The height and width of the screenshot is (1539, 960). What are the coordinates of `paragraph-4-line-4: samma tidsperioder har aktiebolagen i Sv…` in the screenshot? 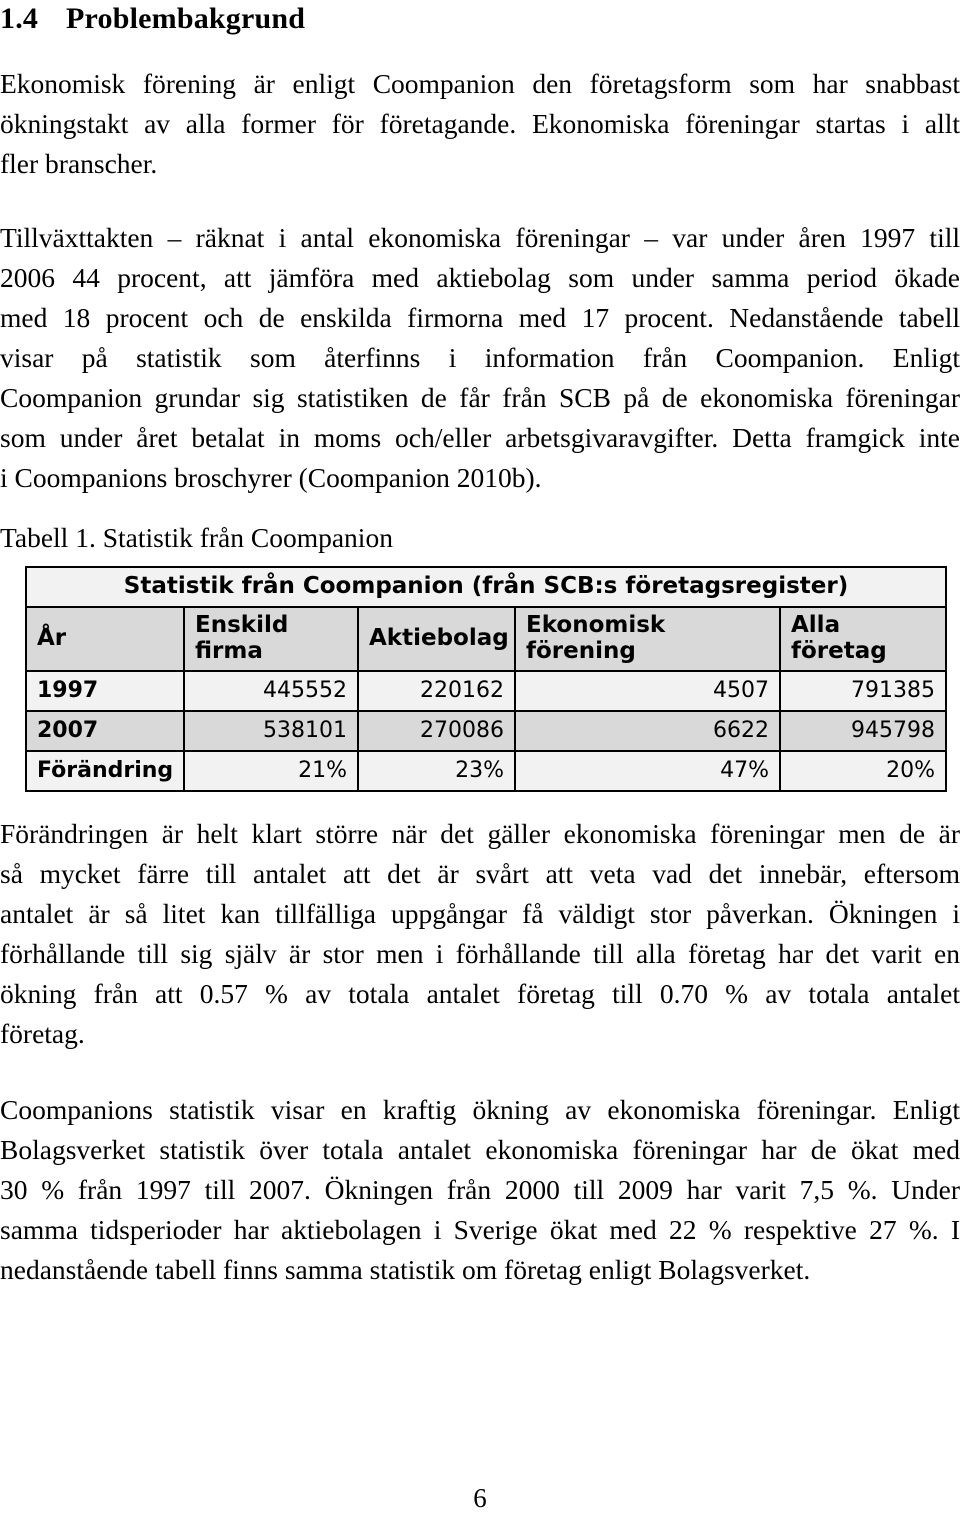 It's located at (480, 1229).